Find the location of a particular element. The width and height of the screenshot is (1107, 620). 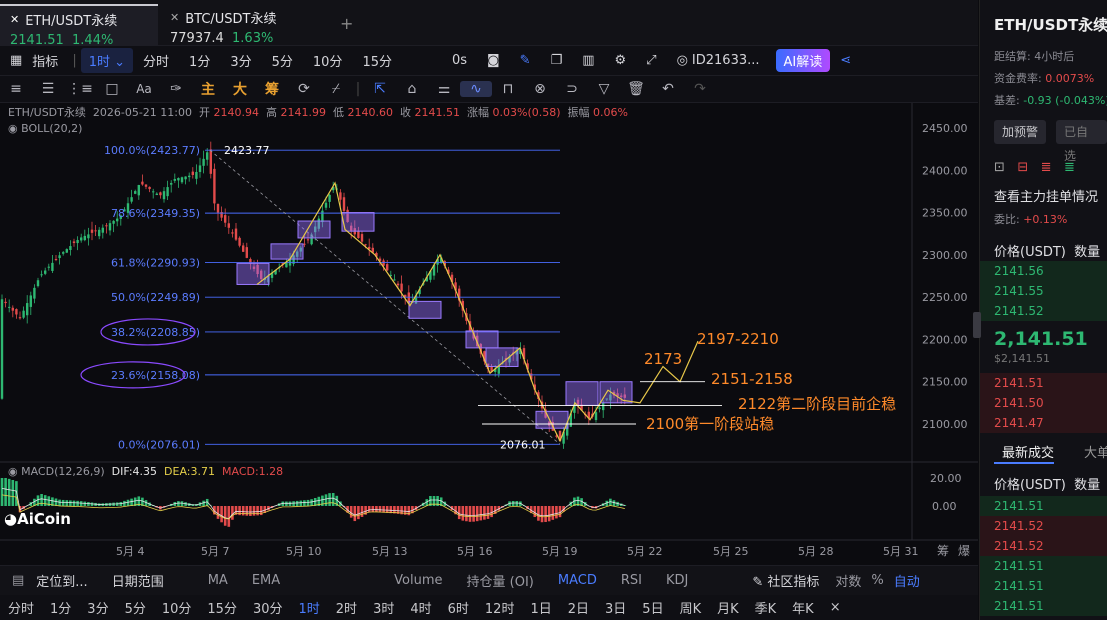

calendar-icon: ▤ is located at coordinates (18, 580).